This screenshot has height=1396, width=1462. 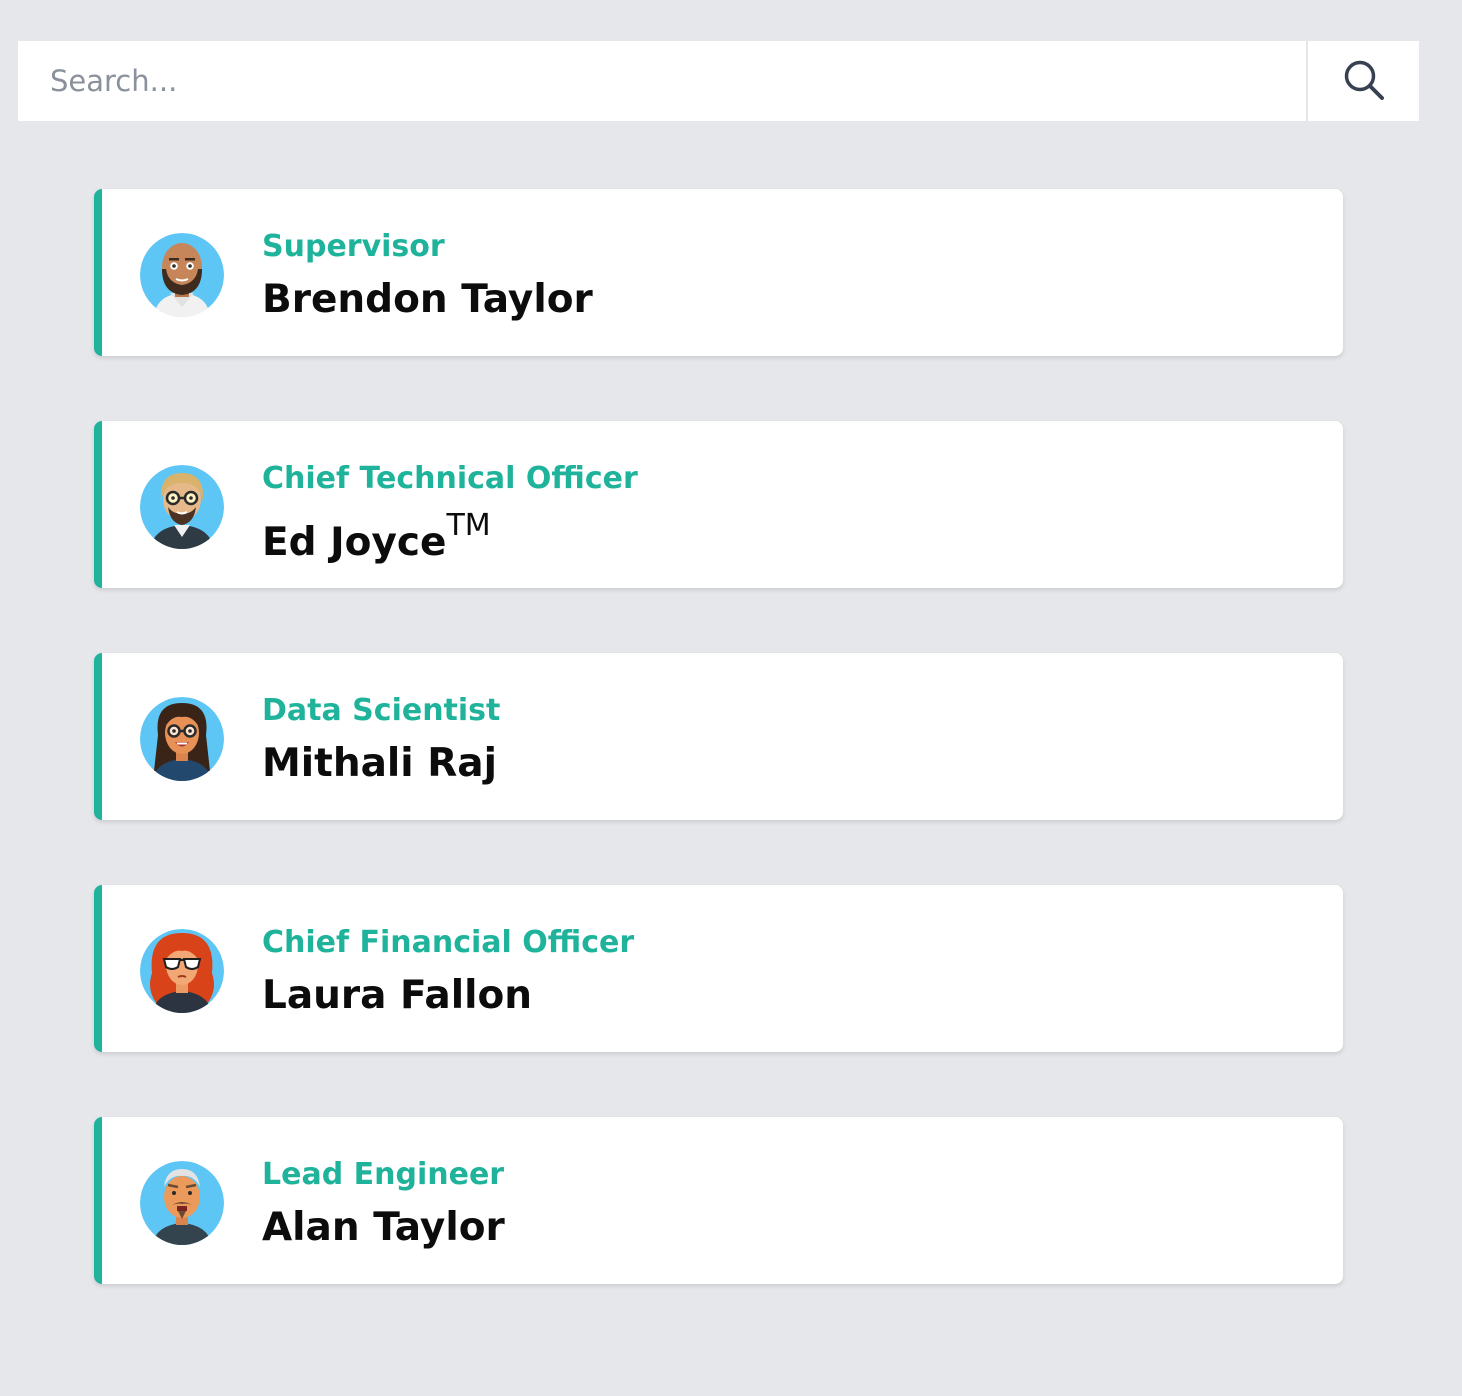 What do you see at coordinates (718, 272) in the screenshot?
I see `person-card: Supervisor Brendon Taylor` at bounding box center [718, 272].